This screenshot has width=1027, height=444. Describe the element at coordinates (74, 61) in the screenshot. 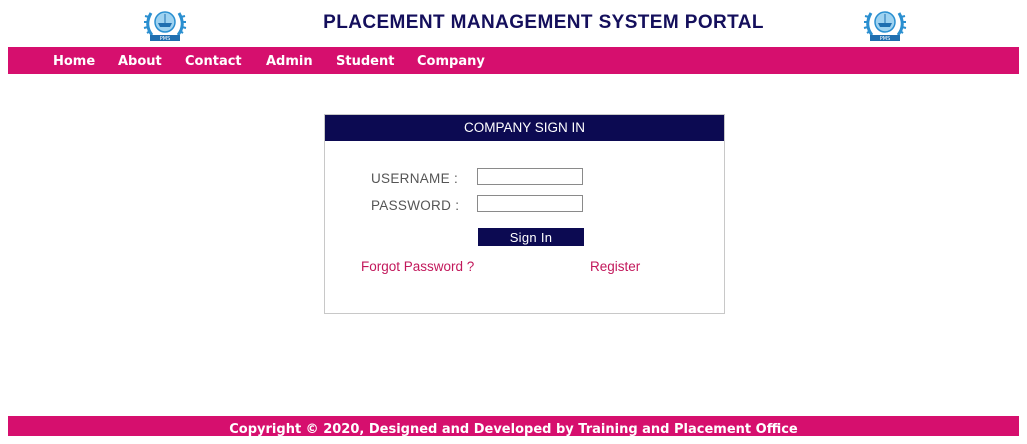

I see `nav-home: Home` at that location.